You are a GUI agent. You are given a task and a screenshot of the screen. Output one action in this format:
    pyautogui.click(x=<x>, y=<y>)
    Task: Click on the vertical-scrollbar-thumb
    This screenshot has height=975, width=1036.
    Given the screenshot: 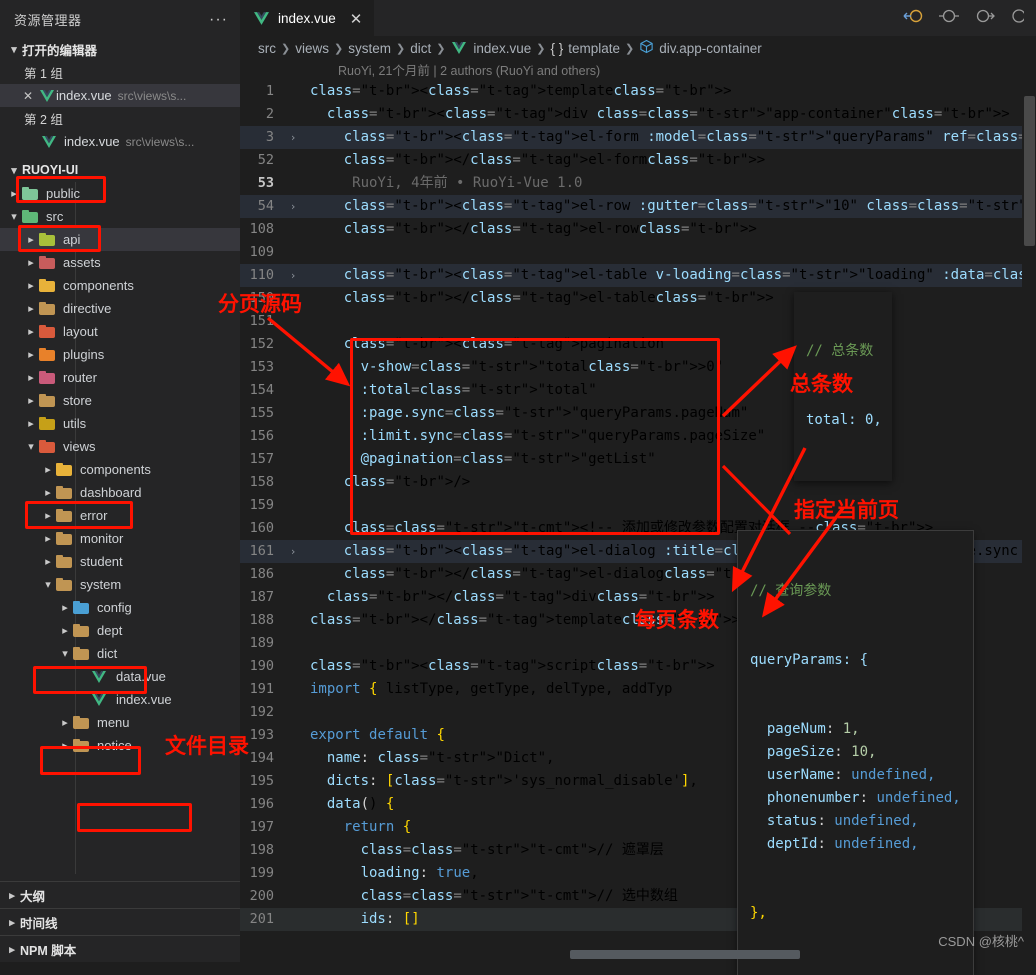 What is the action you would take?
    pyautogui.click(x=1029, y=171)
    